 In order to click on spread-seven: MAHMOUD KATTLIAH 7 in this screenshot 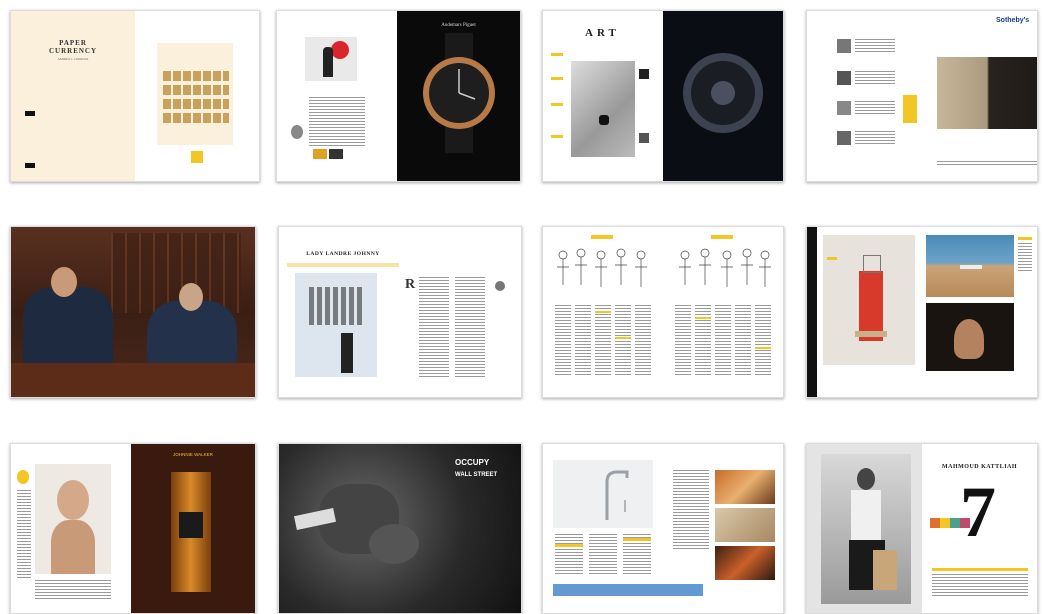, I will do `click(922, 528)`.